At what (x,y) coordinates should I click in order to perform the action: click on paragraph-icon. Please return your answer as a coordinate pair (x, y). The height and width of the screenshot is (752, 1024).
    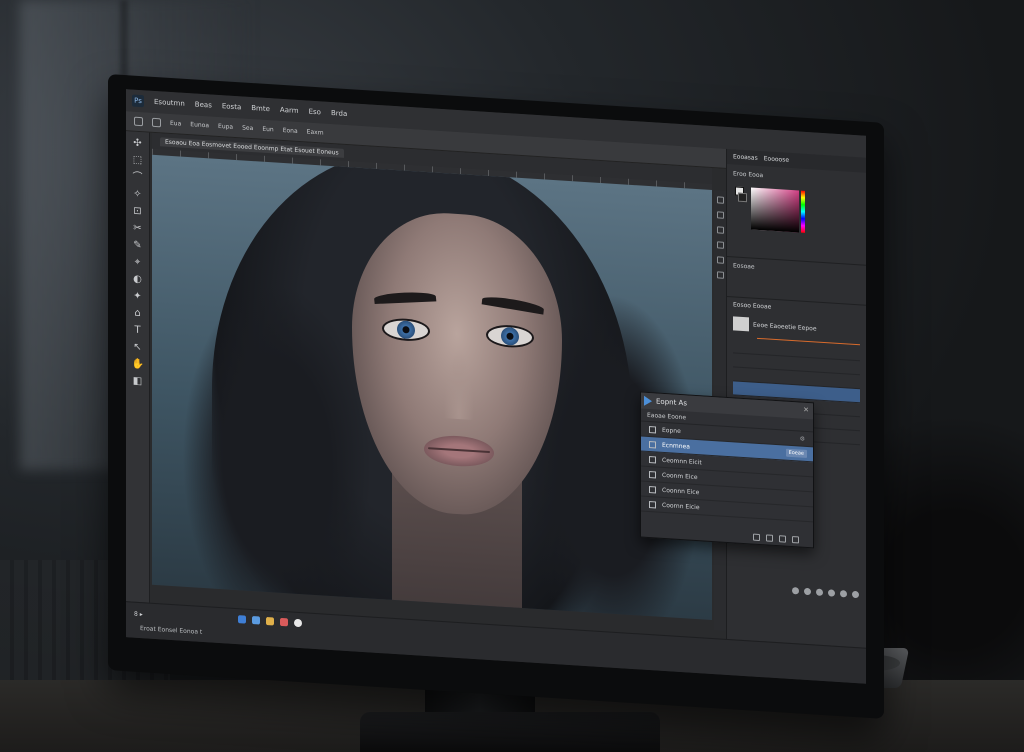
    Looking at the image, I should click on (720, 260).